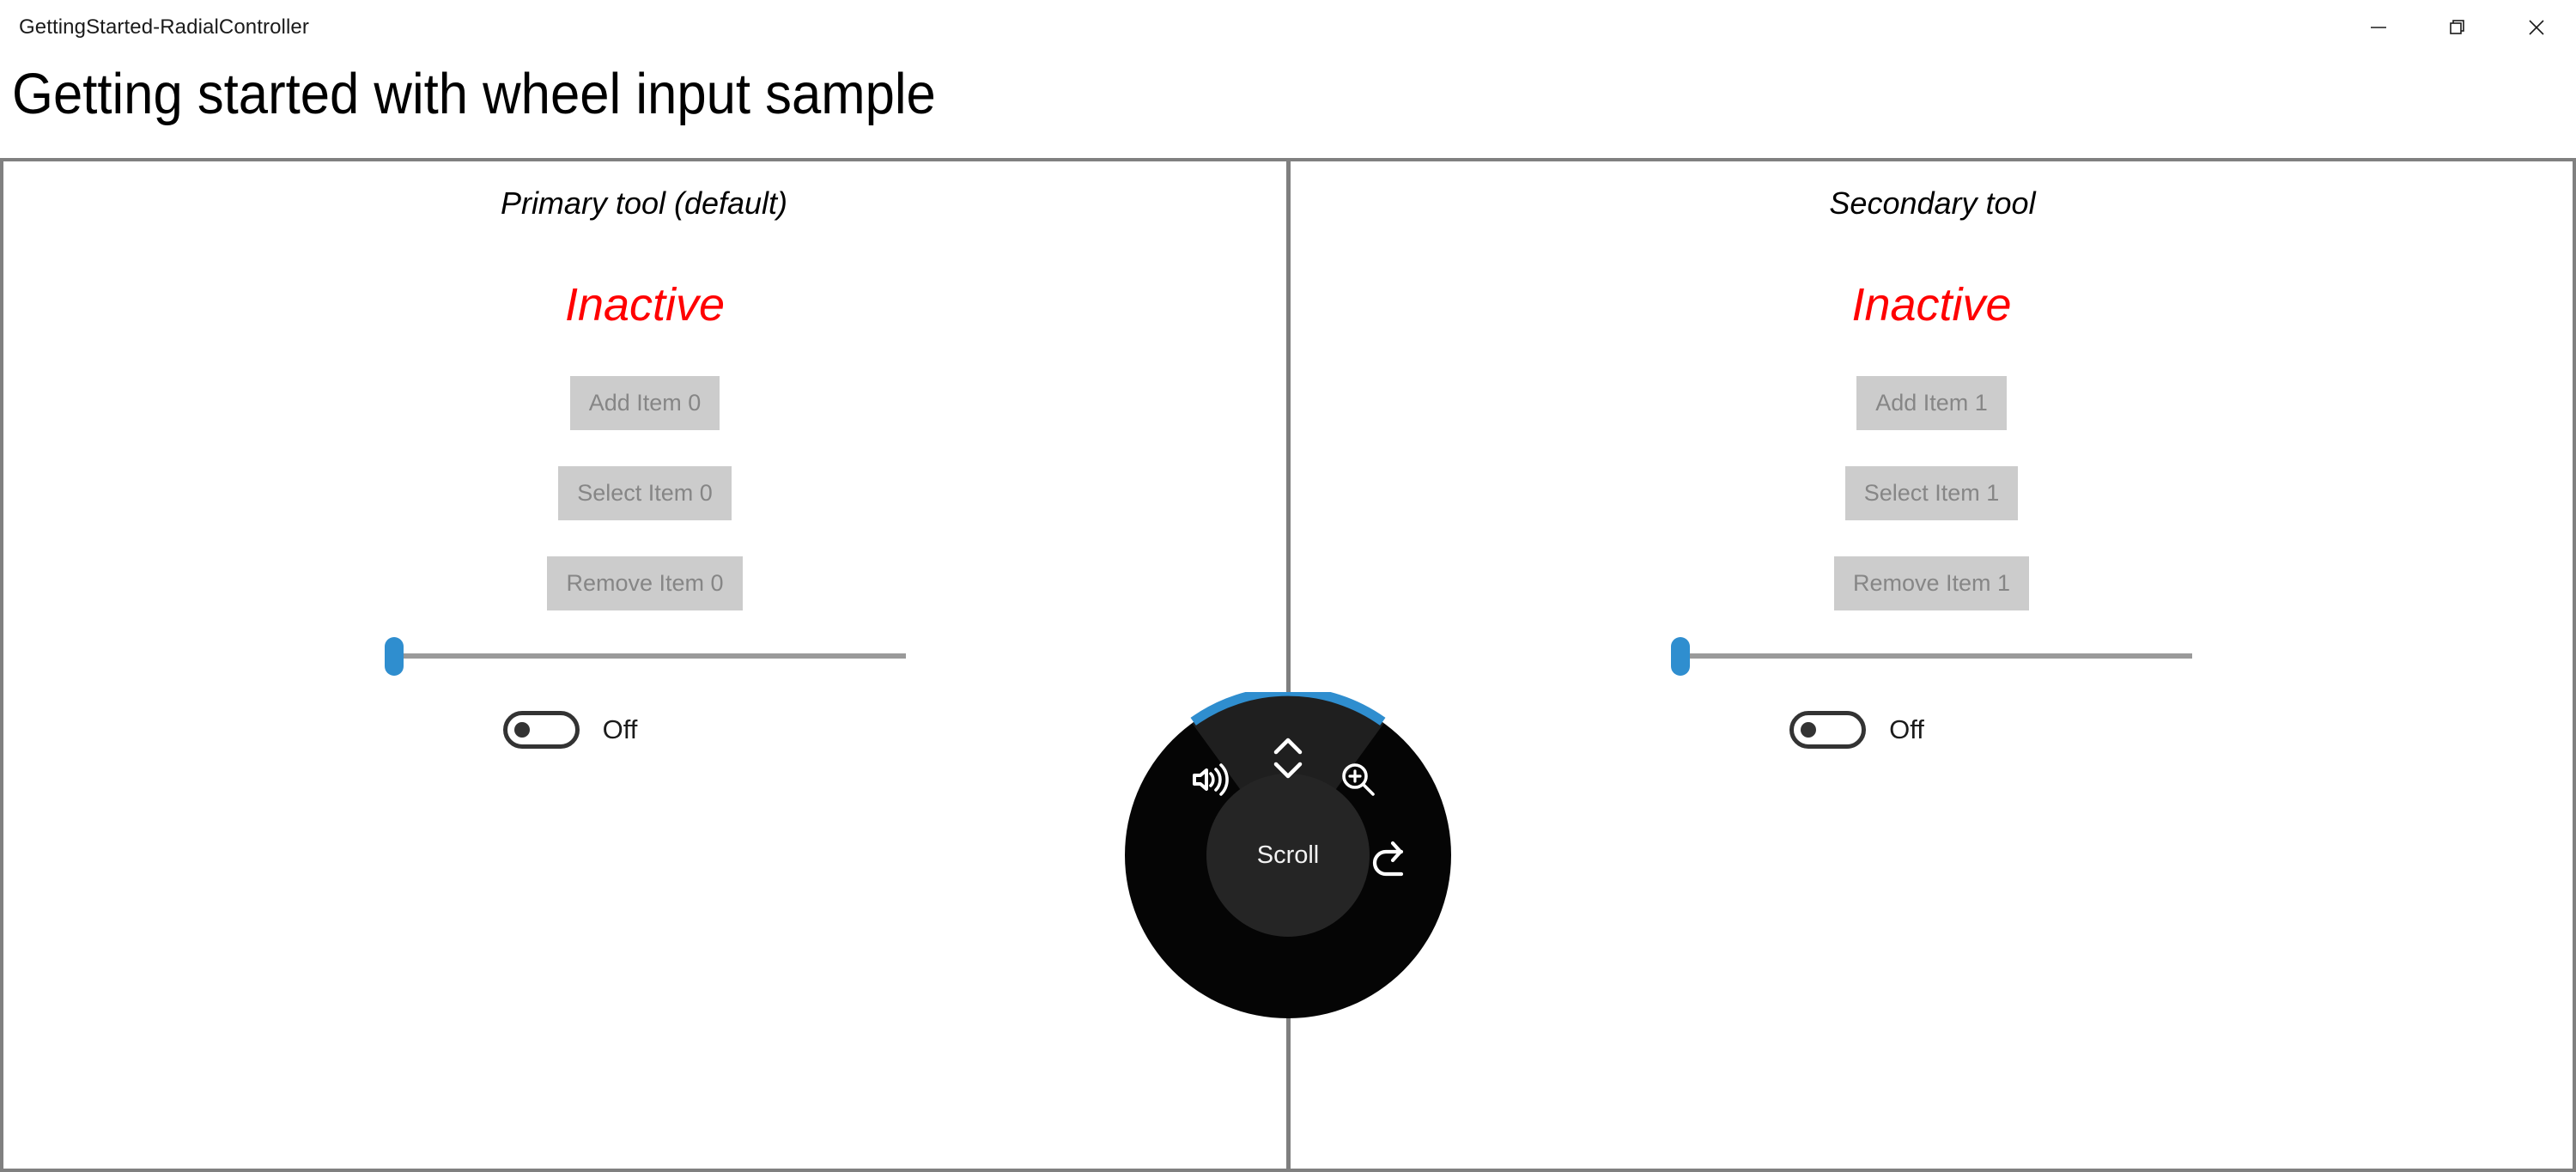 The width and height of the screenshot is (2576, 1172). I want to click on window-controls, so click(2457, 27).